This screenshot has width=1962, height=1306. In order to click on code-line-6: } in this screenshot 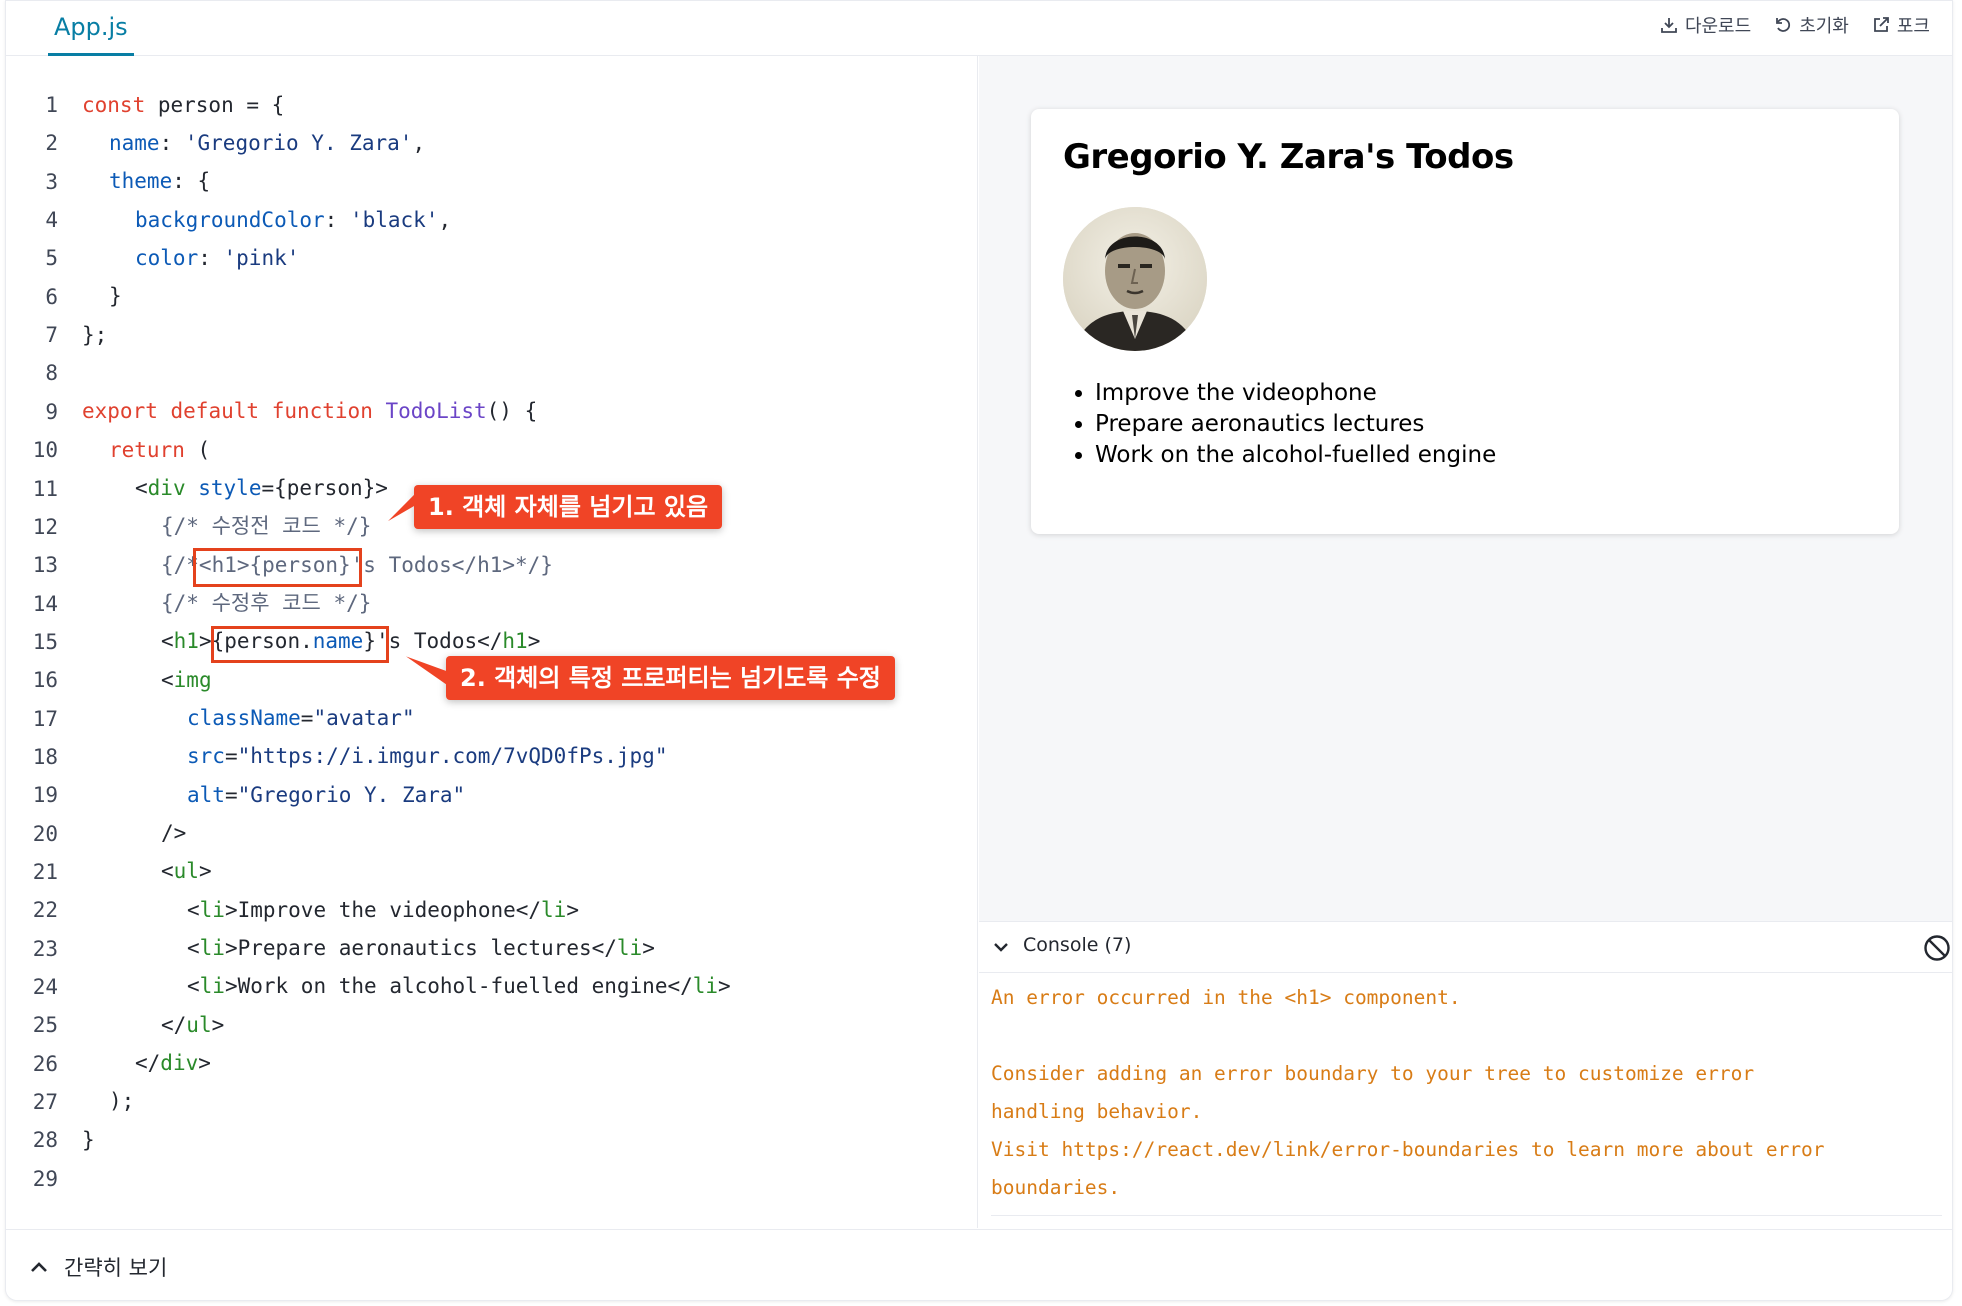, I will do `click(115, 296)`.